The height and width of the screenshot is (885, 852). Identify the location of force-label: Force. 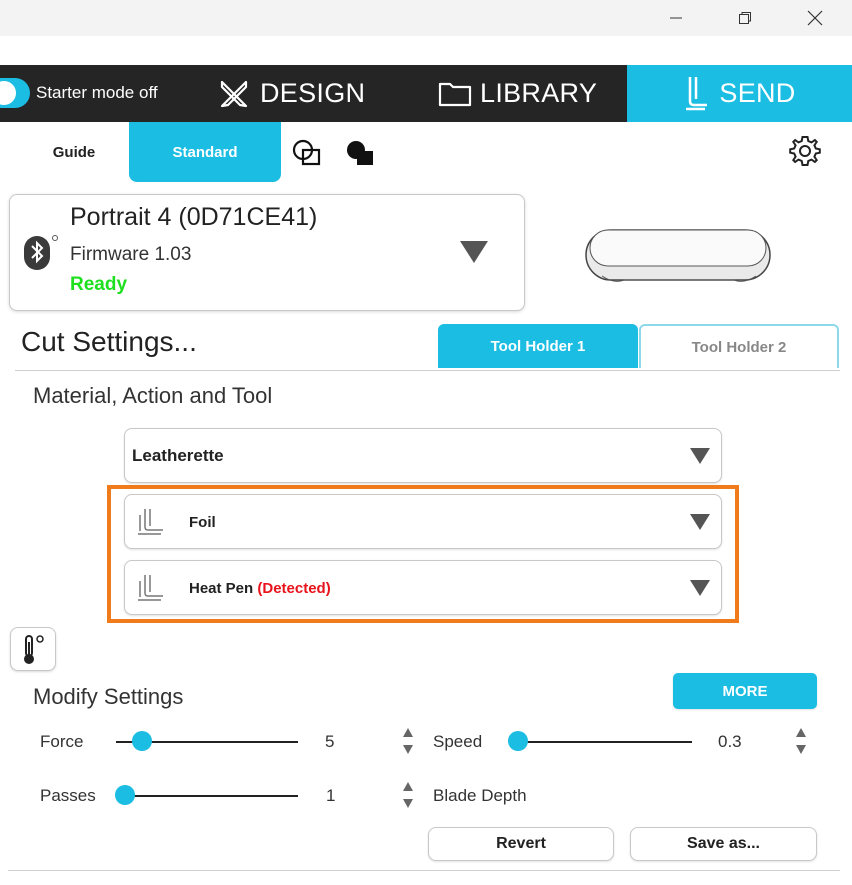
(62, 741).